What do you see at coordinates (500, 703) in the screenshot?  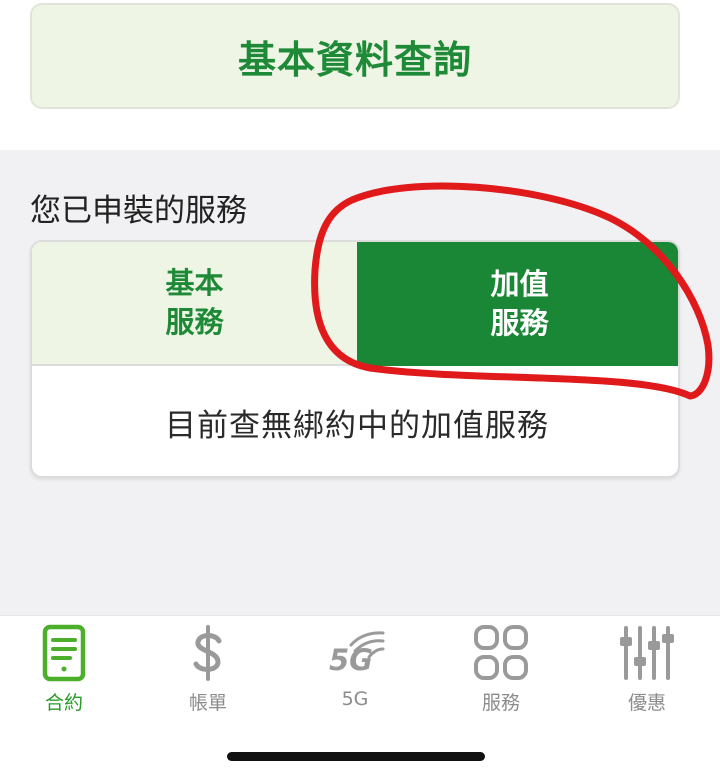 I see `nav-services-label: 服務` at bounding box center [500, 703].